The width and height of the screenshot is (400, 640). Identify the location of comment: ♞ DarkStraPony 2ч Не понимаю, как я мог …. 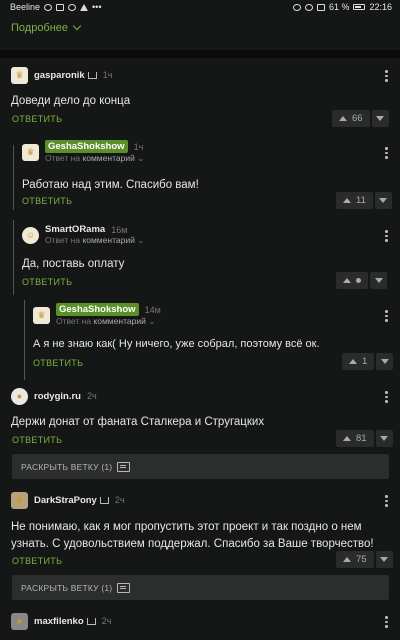
(200, 522).